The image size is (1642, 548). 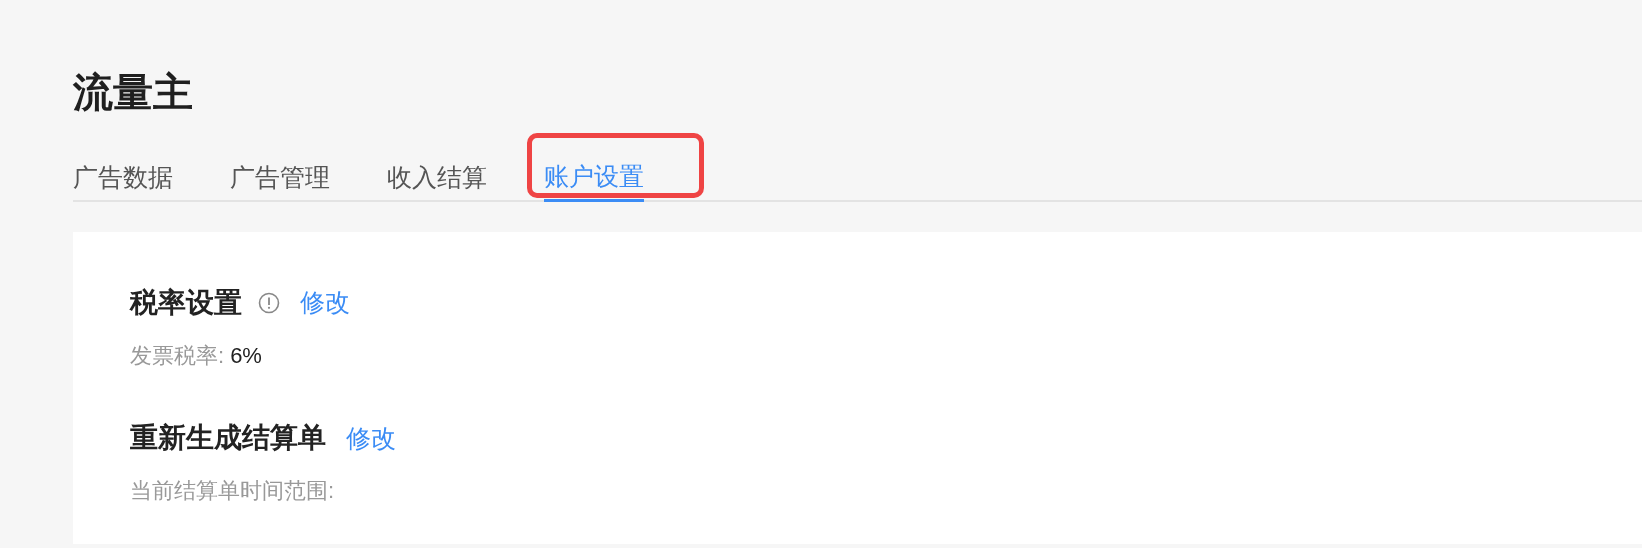 I want to click on field-value: 6%, so click(x=246, y=355).